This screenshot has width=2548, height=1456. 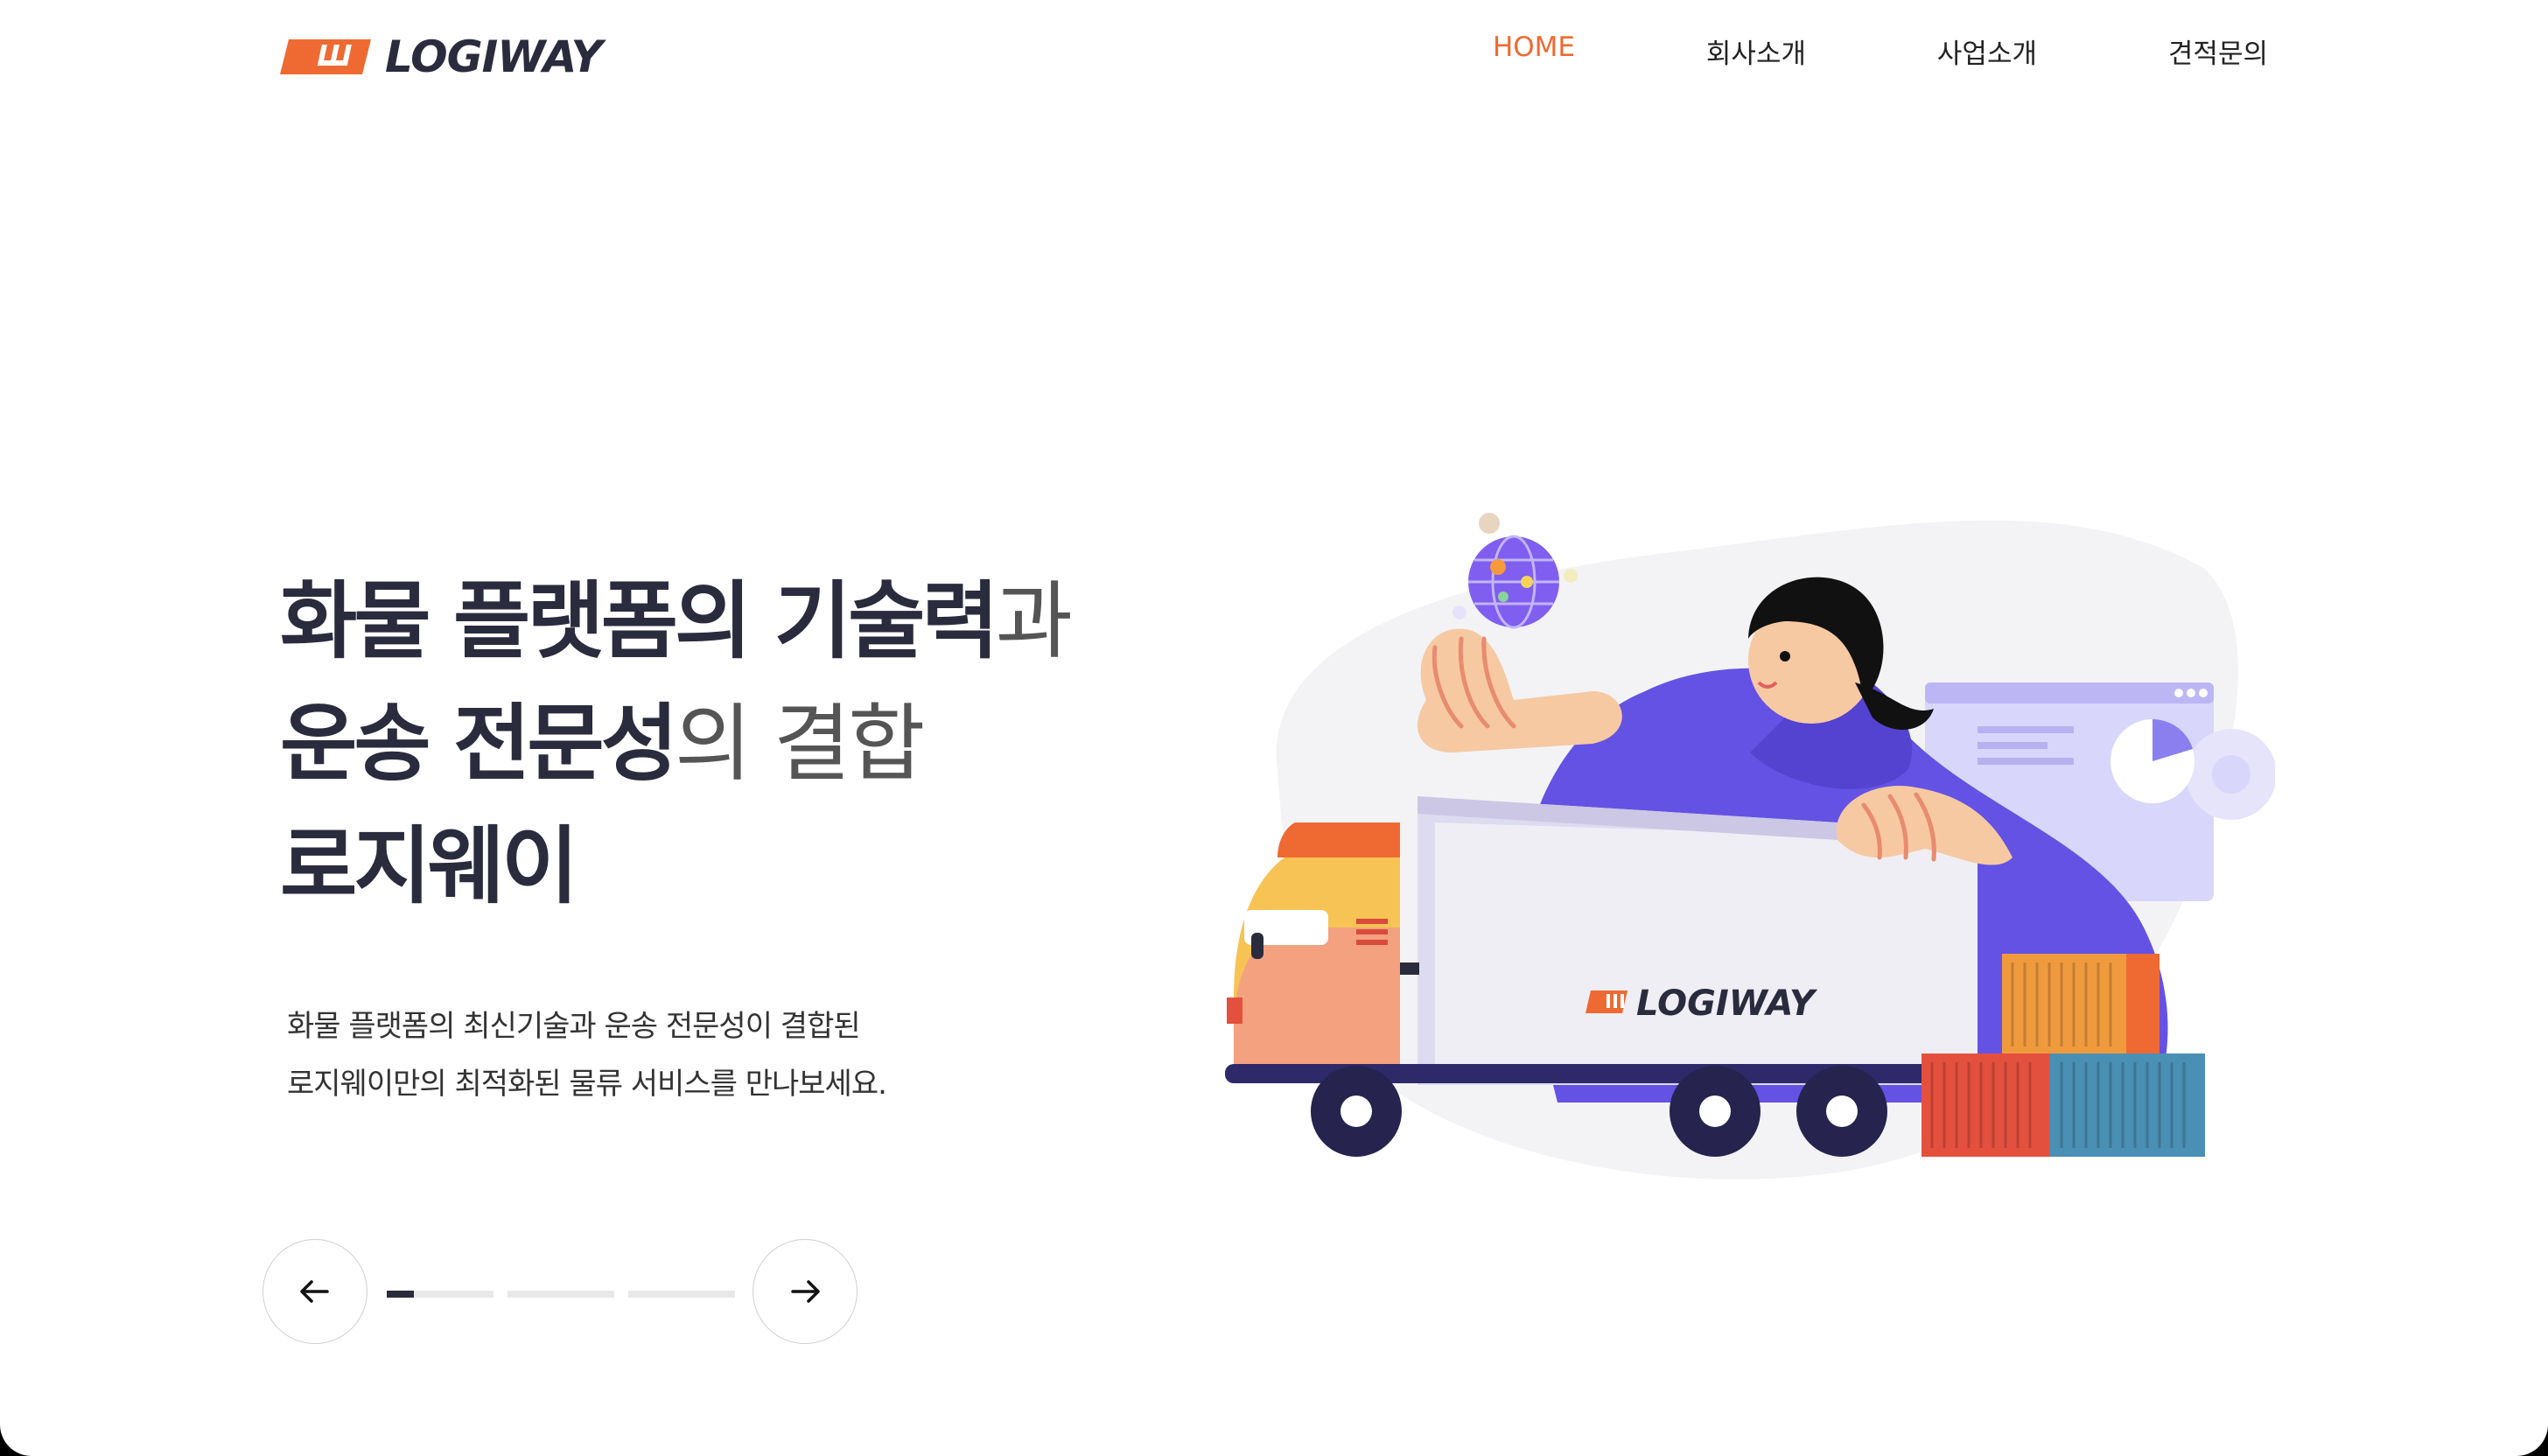 I want to click on hero-headline: 화물 플랫폼의 기술력과 운송 전문성의 결합 로지웨이, so click(x=676, y=744).